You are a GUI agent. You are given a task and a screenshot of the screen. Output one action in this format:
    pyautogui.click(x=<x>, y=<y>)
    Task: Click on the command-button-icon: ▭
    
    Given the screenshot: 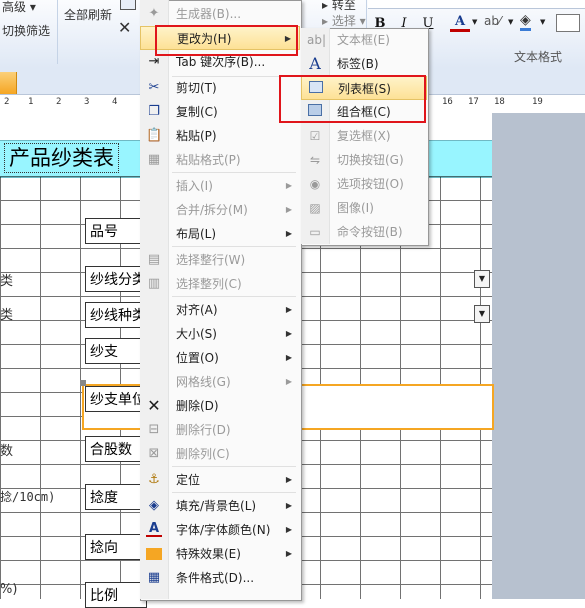 What is the action you would take?
    pyautogui.click(x=315, y=232)
    